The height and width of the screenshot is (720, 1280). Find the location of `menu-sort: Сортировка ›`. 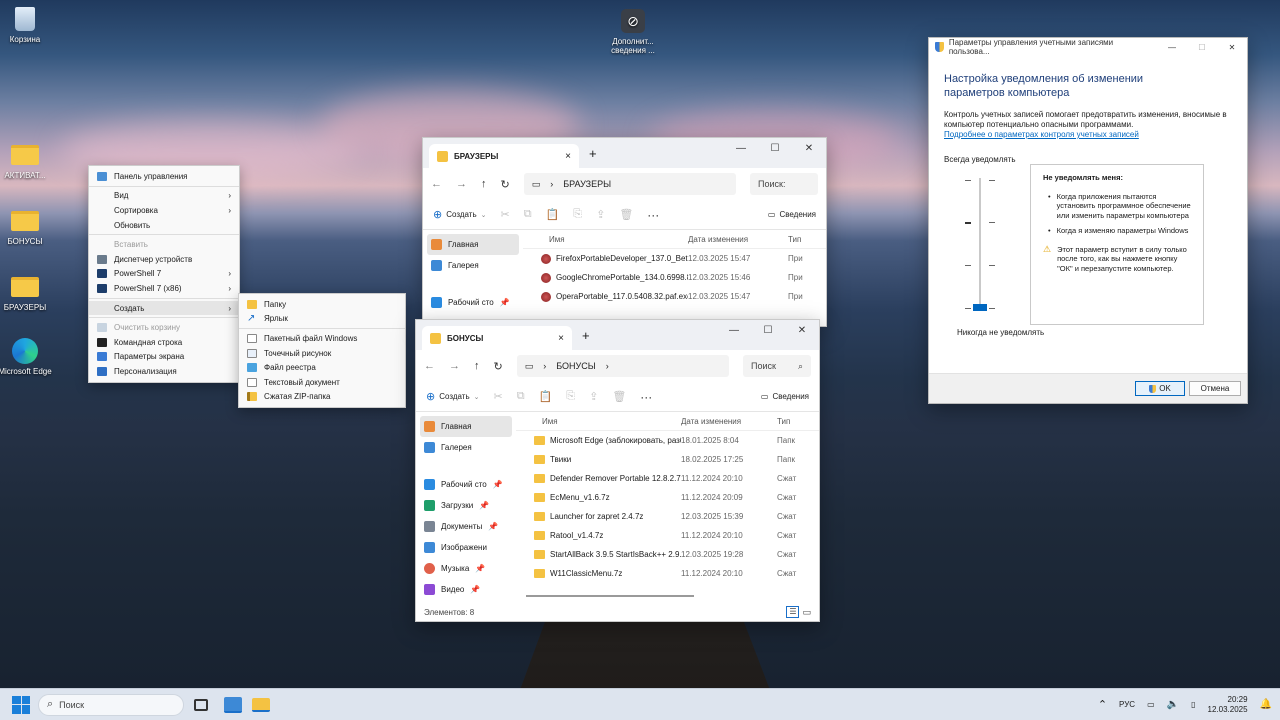

menu-sort: Сортировка › is located at coordinates (164, 210).